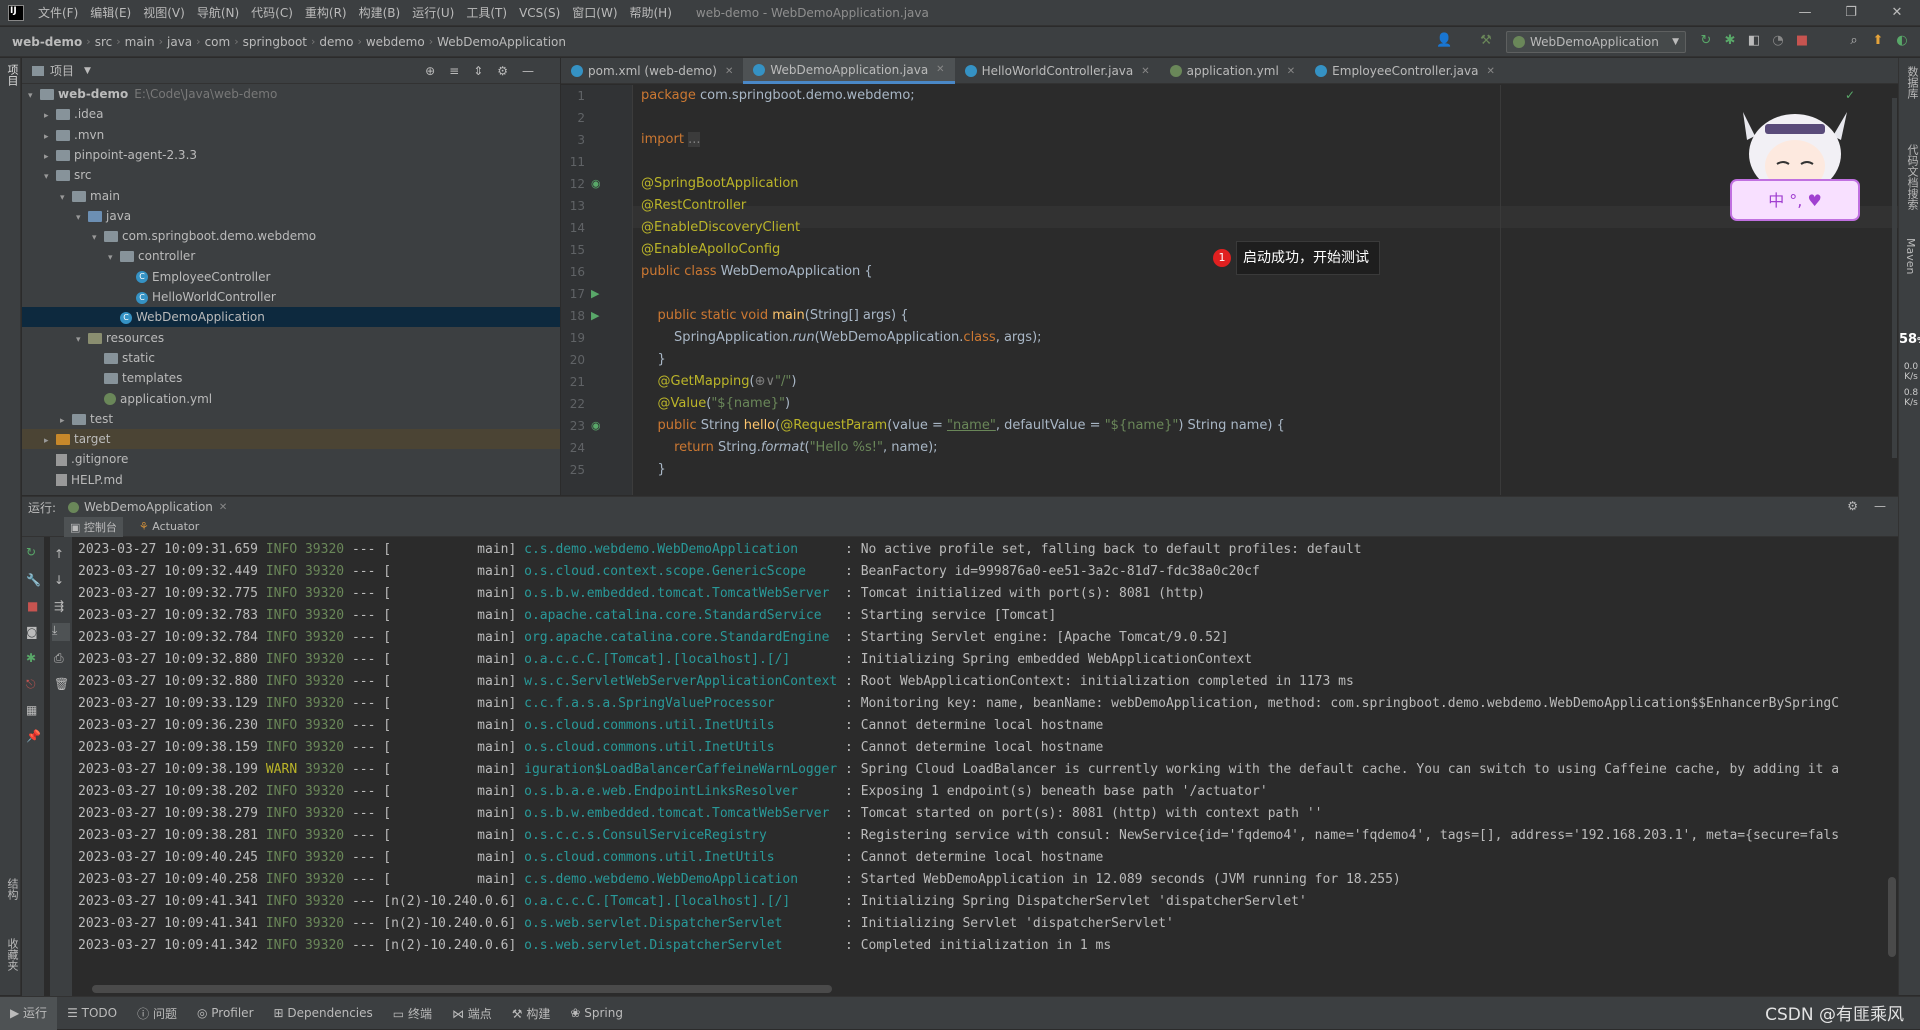 This screenshot has height=1030, width=1920. I want to click on wrench-icon: 🔧, so click(33, 580).